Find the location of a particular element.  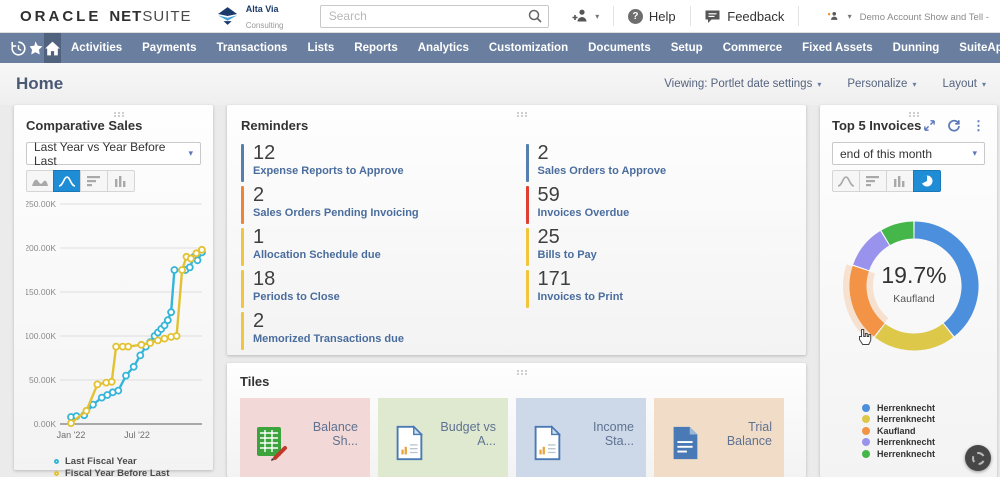

search-input is located at coordinates (434, 16).